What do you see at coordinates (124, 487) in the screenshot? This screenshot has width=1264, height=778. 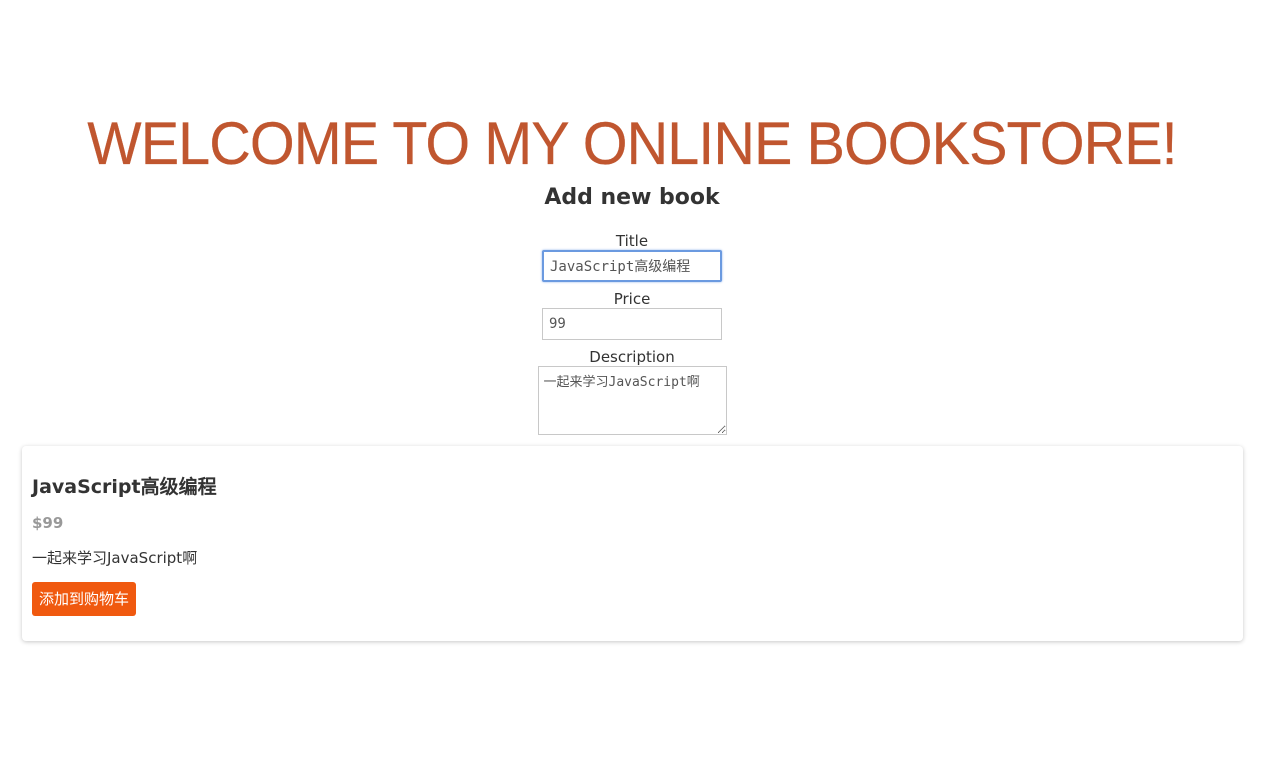 I see `book-title: JavaScript高级编程` at bounding box center [124, 487].